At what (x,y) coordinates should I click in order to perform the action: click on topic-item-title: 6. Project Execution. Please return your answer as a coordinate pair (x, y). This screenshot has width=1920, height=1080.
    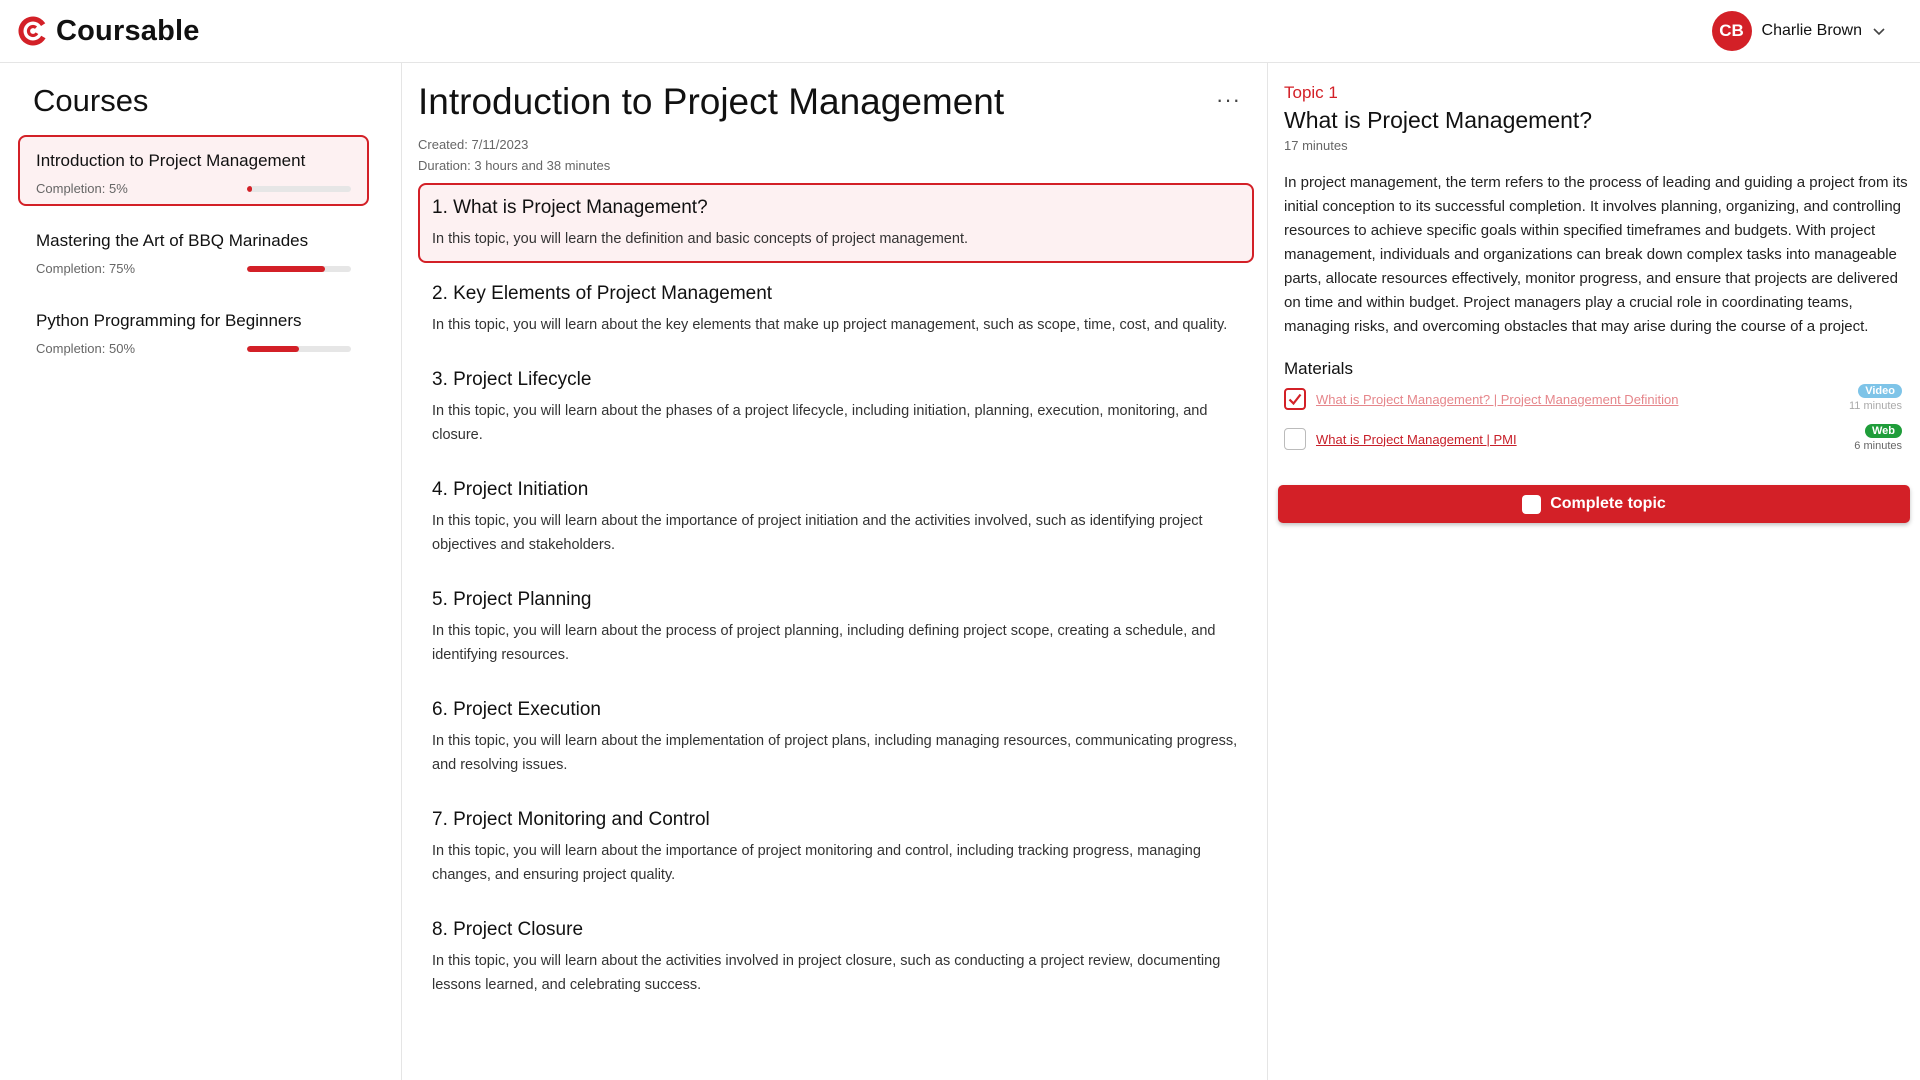
    Looking at the image, I should click on (516, 709).